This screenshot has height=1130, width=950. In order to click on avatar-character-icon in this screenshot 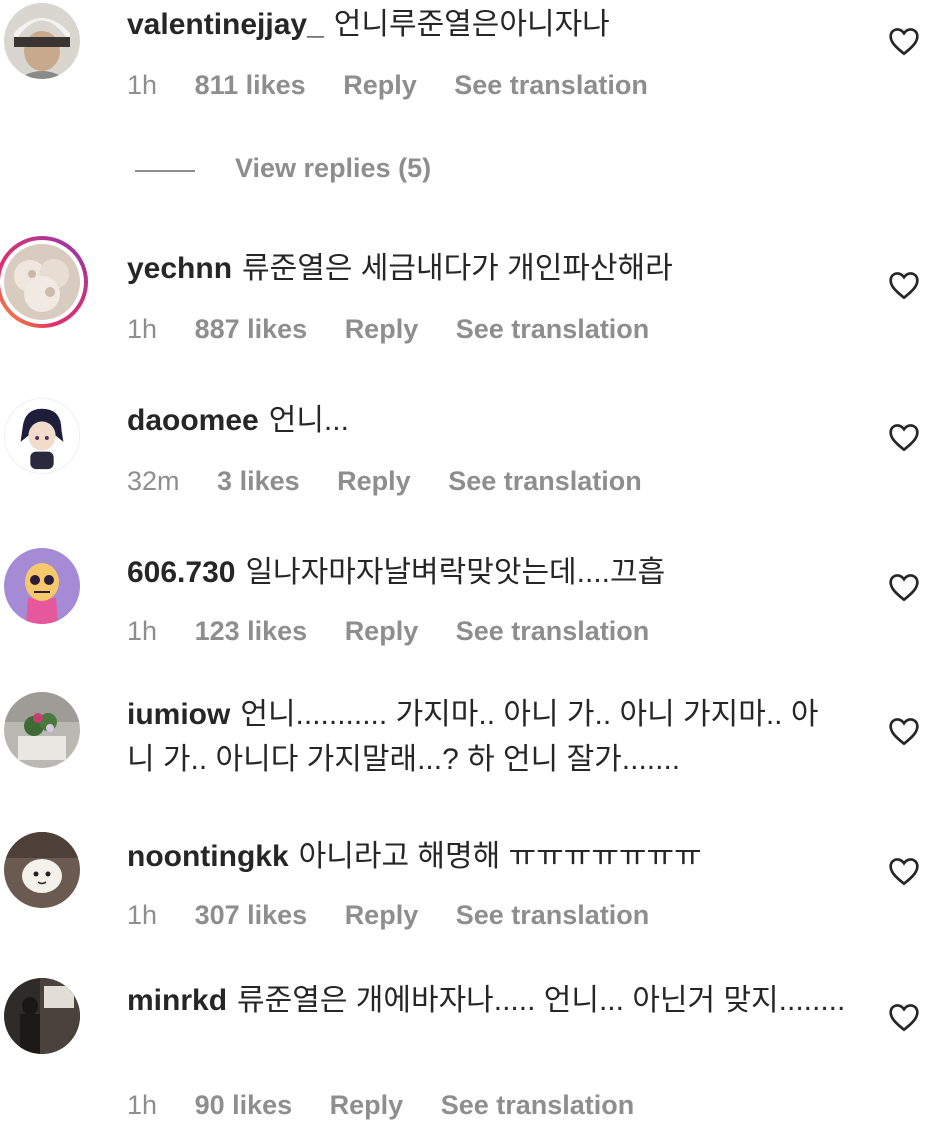, I will do `click(42, 870)`.